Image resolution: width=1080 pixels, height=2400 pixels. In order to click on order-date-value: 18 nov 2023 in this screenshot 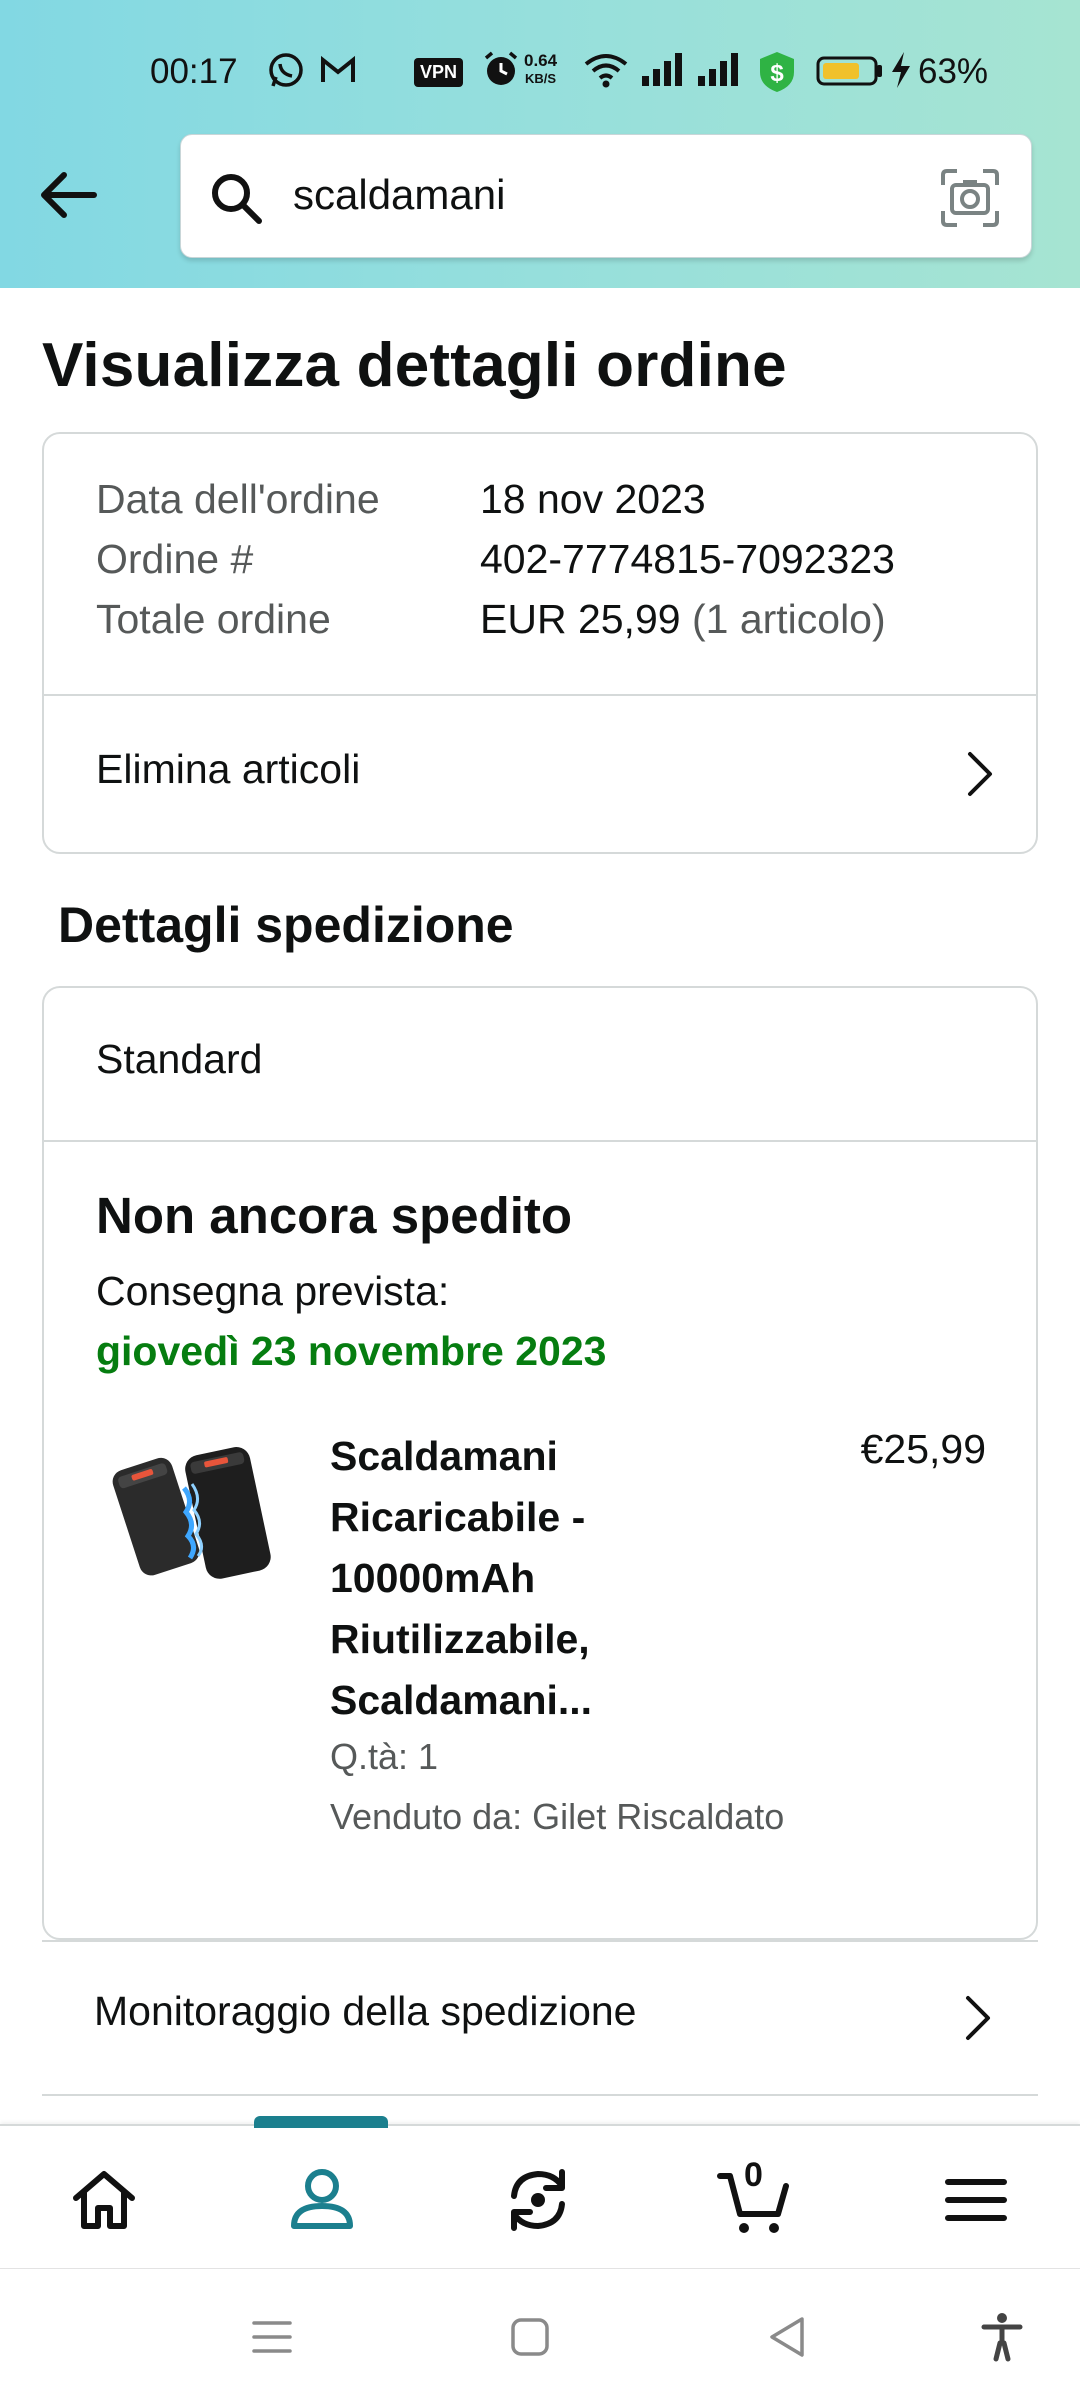, I will do `click(593, 499)`.